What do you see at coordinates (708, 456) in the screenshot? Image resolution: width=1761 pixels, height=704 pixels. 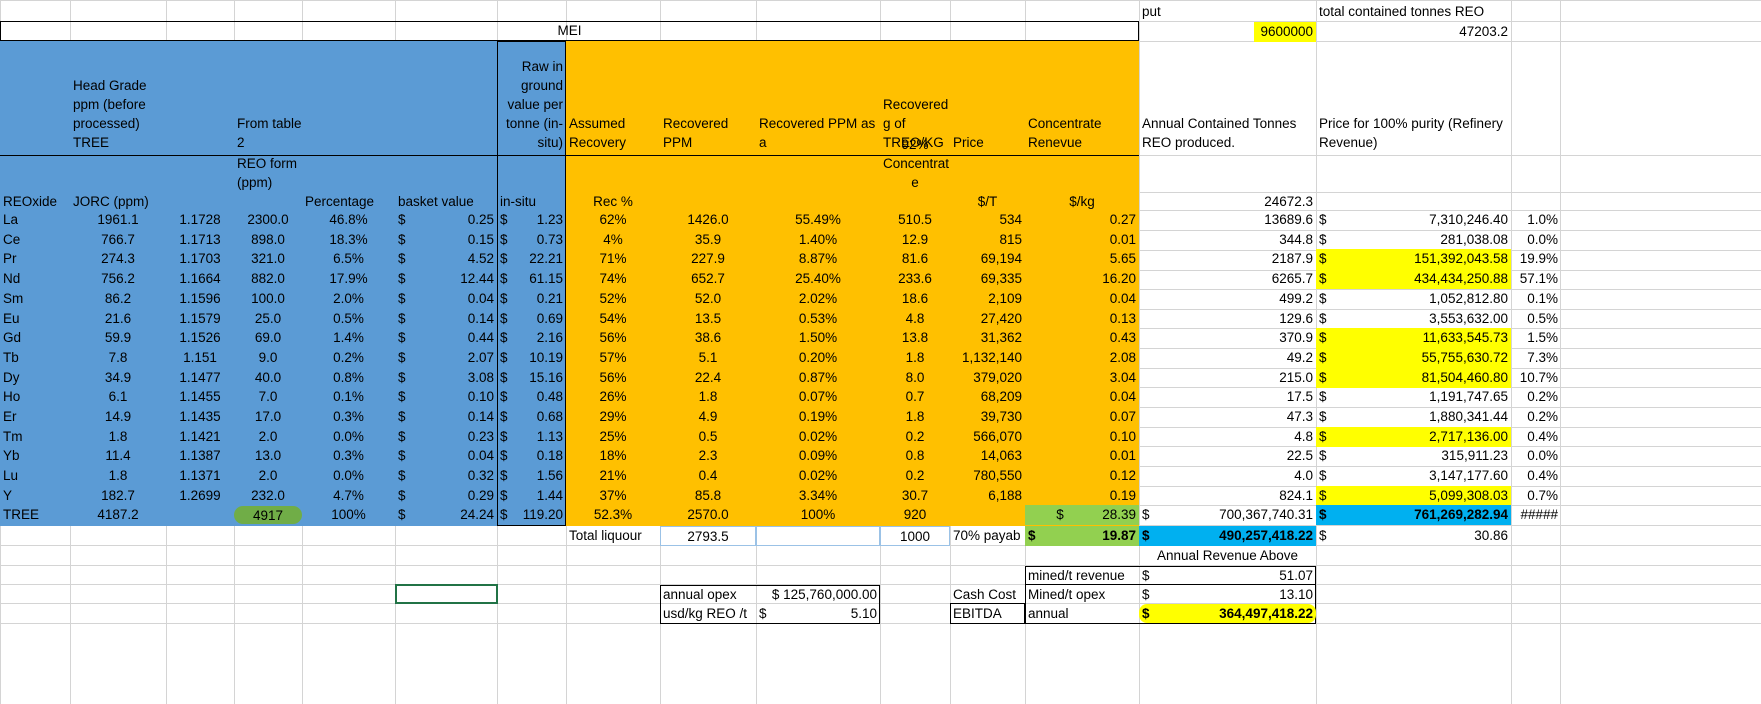 I see `row-rpc: 2.3` at bounding box center [708, 456].